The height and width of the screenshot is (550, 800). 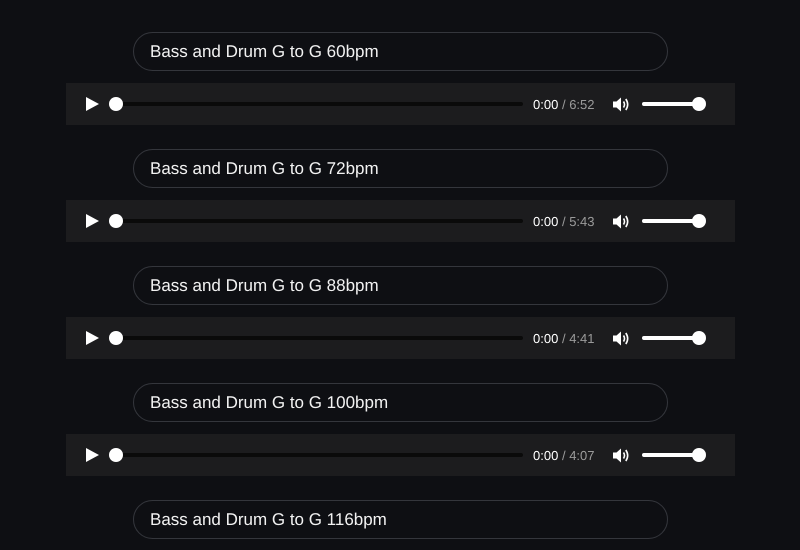 I want to click on track-title: Bass and Drum G to G 116bpm, so click(x=400, y=519).